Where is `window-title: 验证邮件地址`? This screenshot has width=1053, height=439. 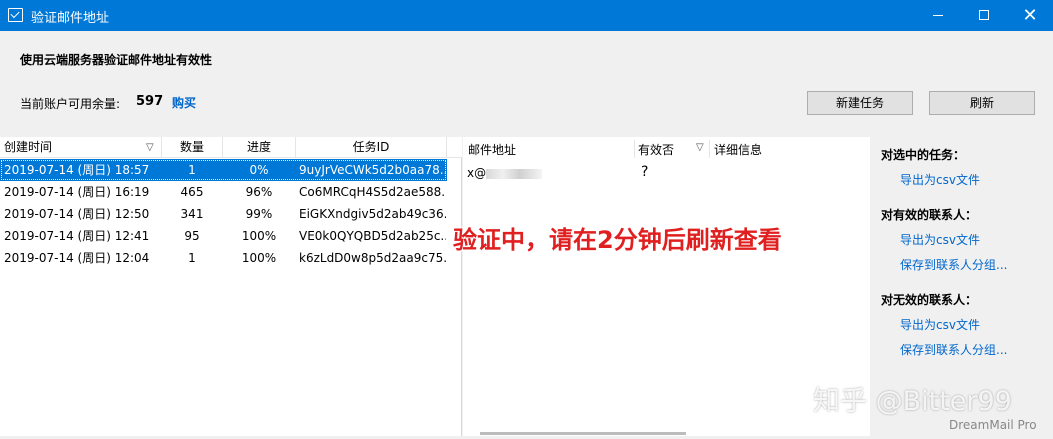 window-title: 验证邮件地址 is located at coordinates (70, 18).